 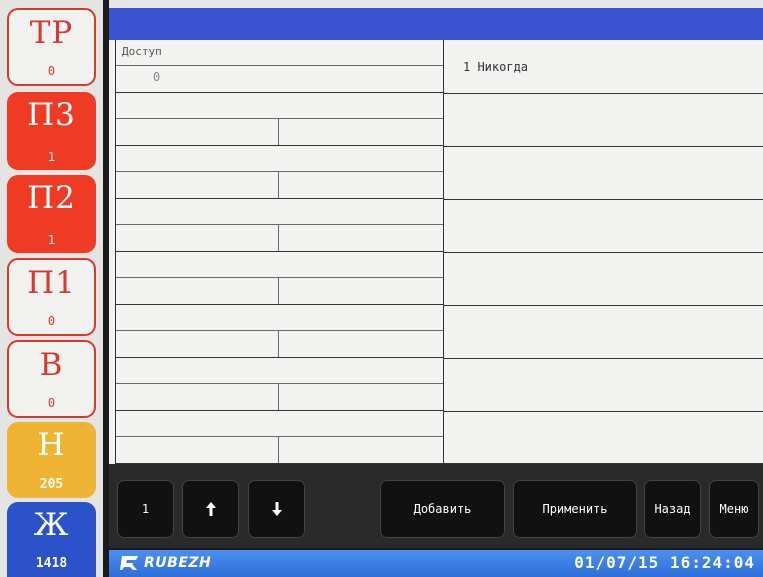 I want to click on status-tile-code: В, so click(x=51, y=365).